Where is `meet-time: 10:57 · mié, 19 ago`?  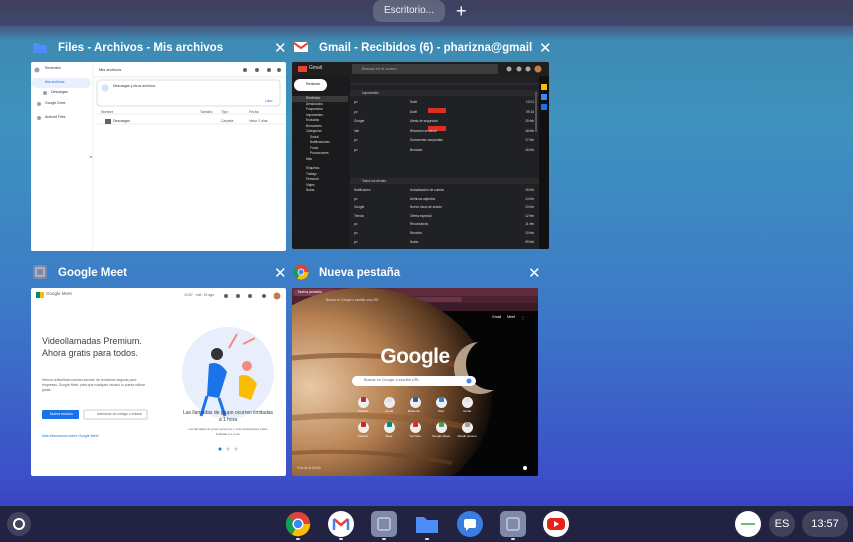
meet-time: 10:57 · mié, 19 ago is located at coordinates (199, 295).